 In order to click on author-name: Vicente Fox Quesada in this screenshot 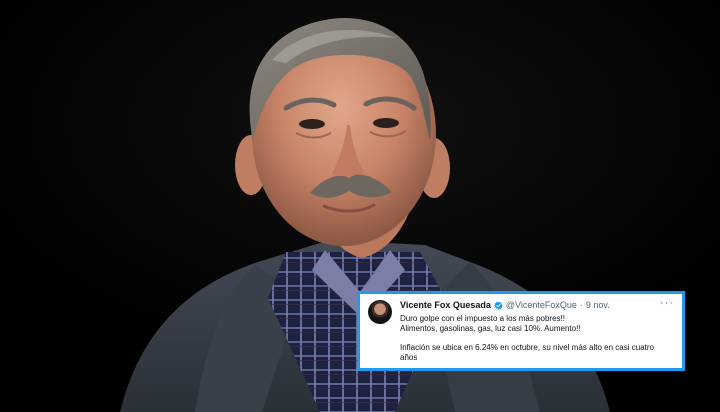, I will do `click(445, 305)`.